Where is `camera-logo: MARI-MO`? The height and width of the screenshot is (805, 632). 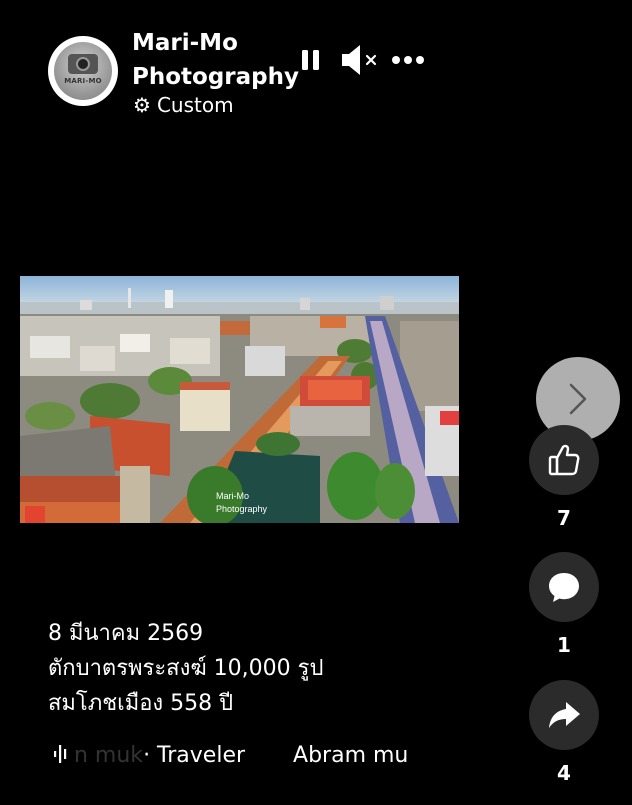
camera-logo: MARI-MO is located at coordinates (83, 71).